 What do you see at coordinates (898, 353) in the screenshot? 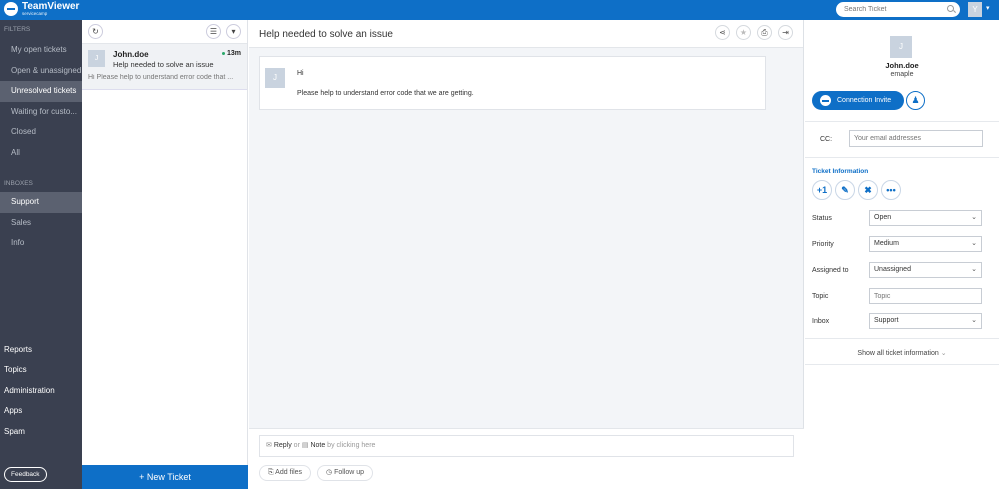
I see `show-all-label: Show all ticket information` at bounding box center [898, 353].